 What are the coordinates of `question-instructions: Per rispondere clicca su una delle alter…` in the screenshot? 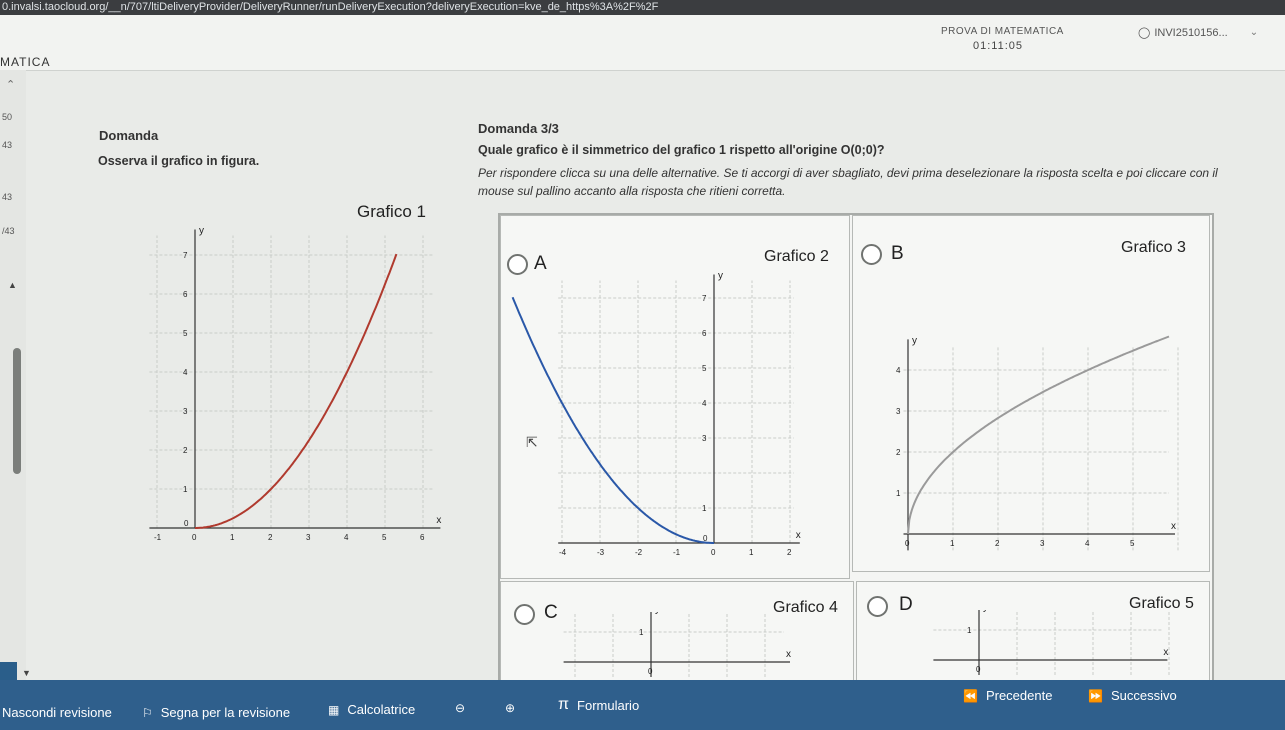 It's located at (848, 182).